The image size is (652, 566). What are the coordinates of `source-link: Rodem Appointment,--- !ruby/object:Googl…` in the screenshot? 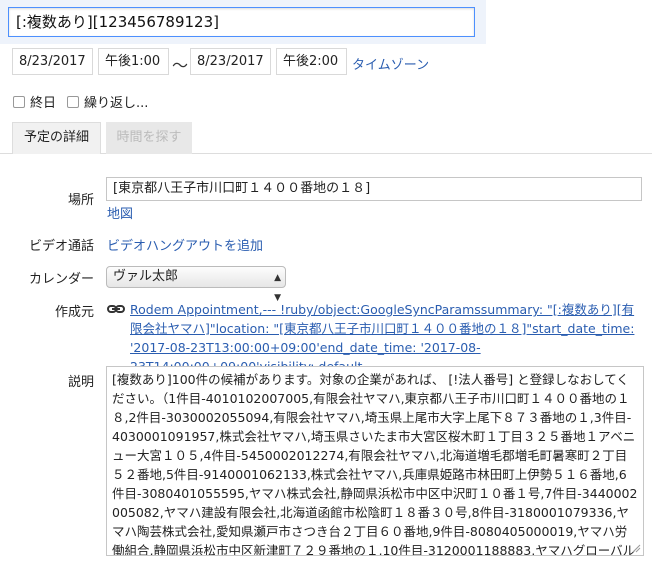 It's located at (385, 338).